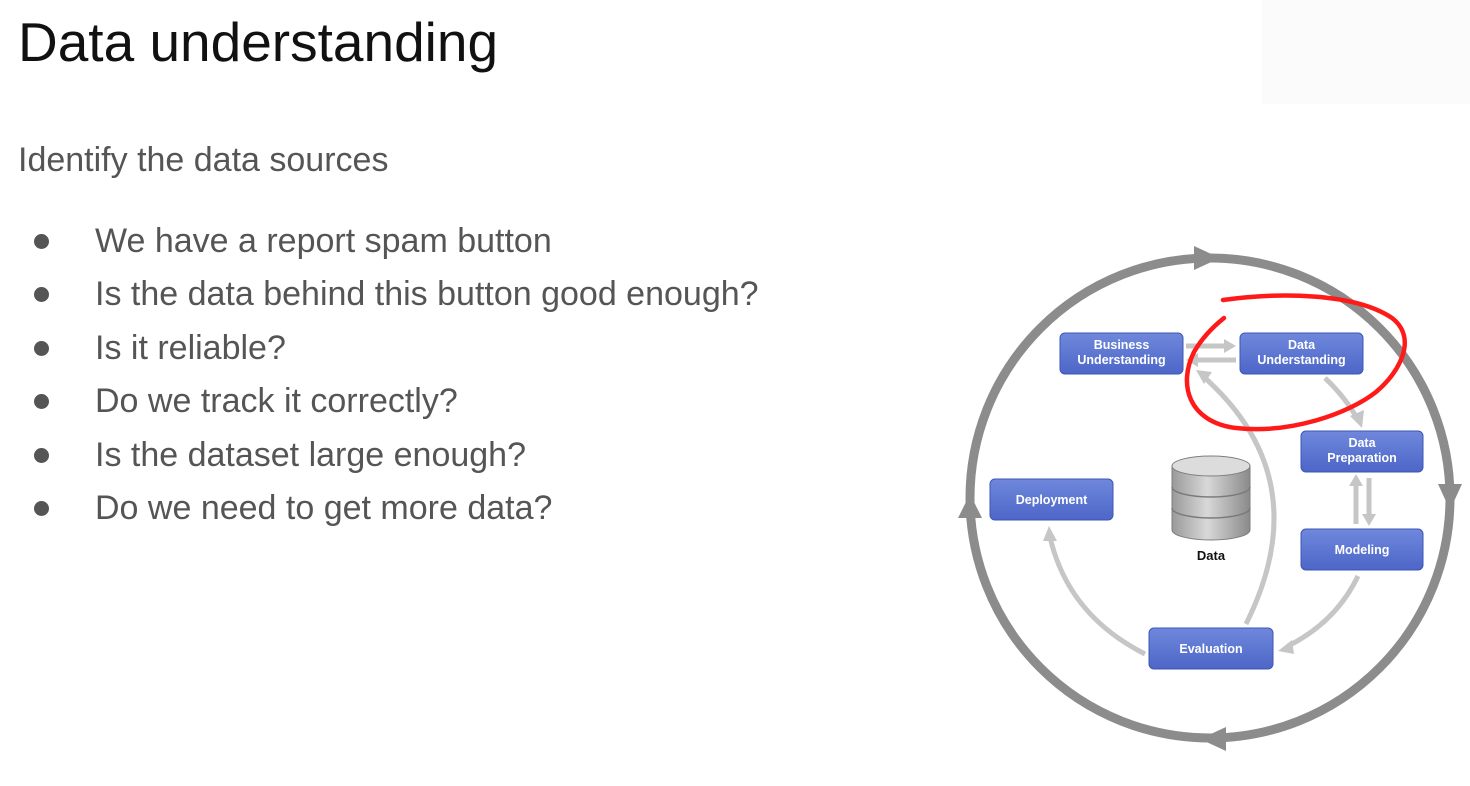 The height and width of the screenshot is (786, 1470). What do you see at coordinates (1211, 555) in the screenshot?
I see `database-label: Data` at bounding box center [1211, 555].